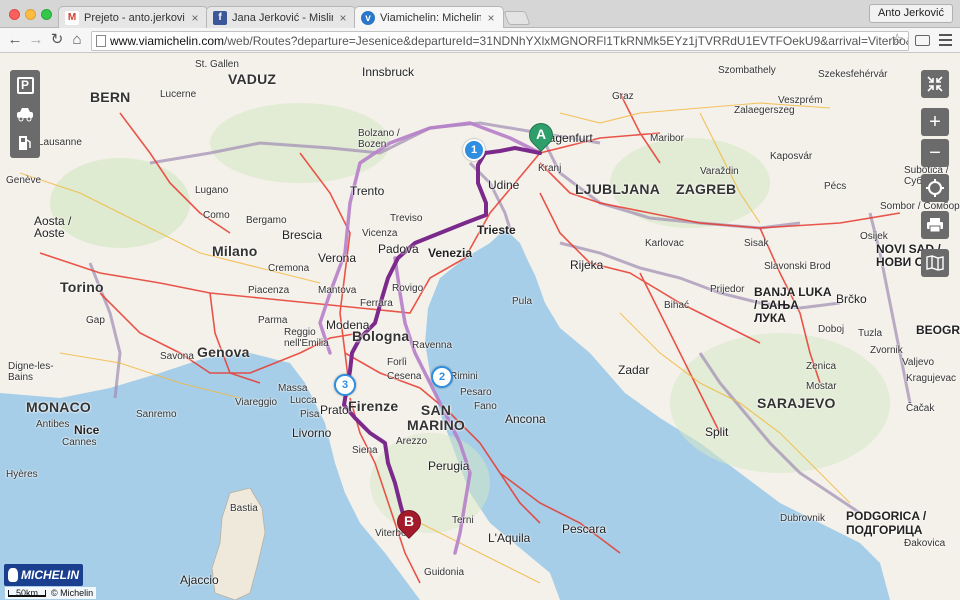  What do you see at coordinates (43, 575) in the screenshot?
I see `michelin-logo: MICHELIN` at bounding box center [43, 575].